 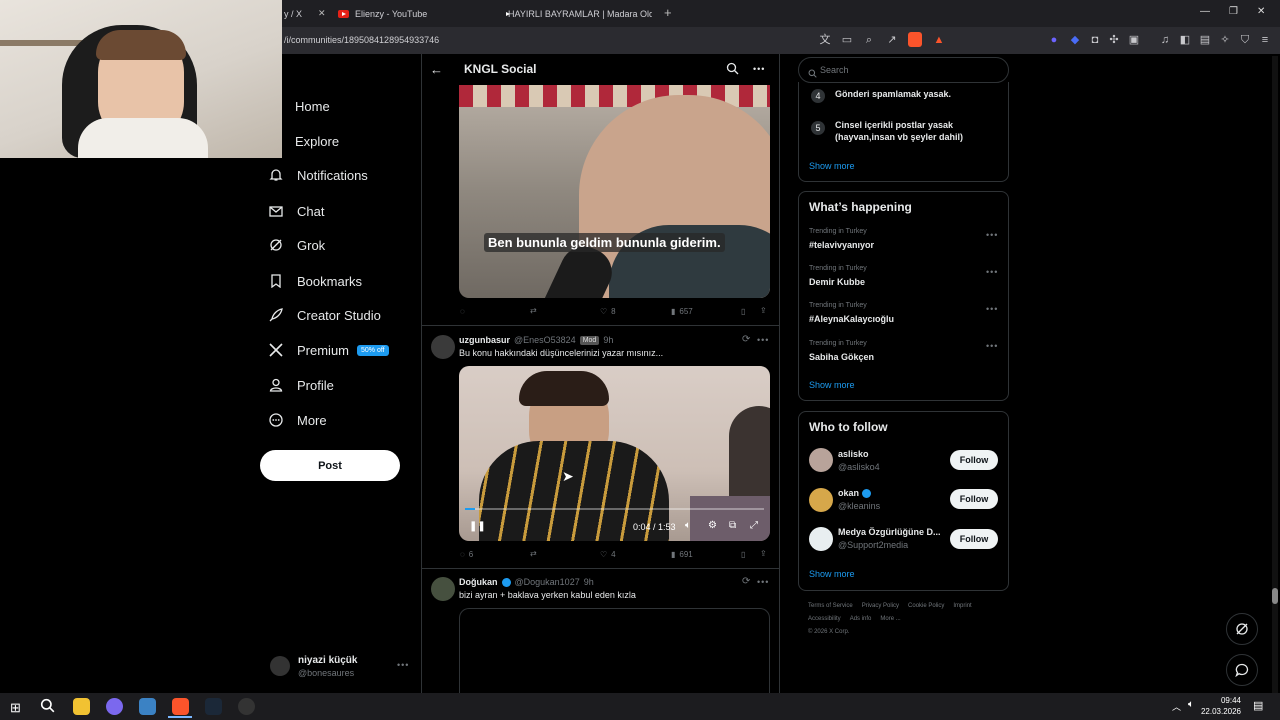 I want to click on menu-icon: ≡, so click(x=1265, y=40).